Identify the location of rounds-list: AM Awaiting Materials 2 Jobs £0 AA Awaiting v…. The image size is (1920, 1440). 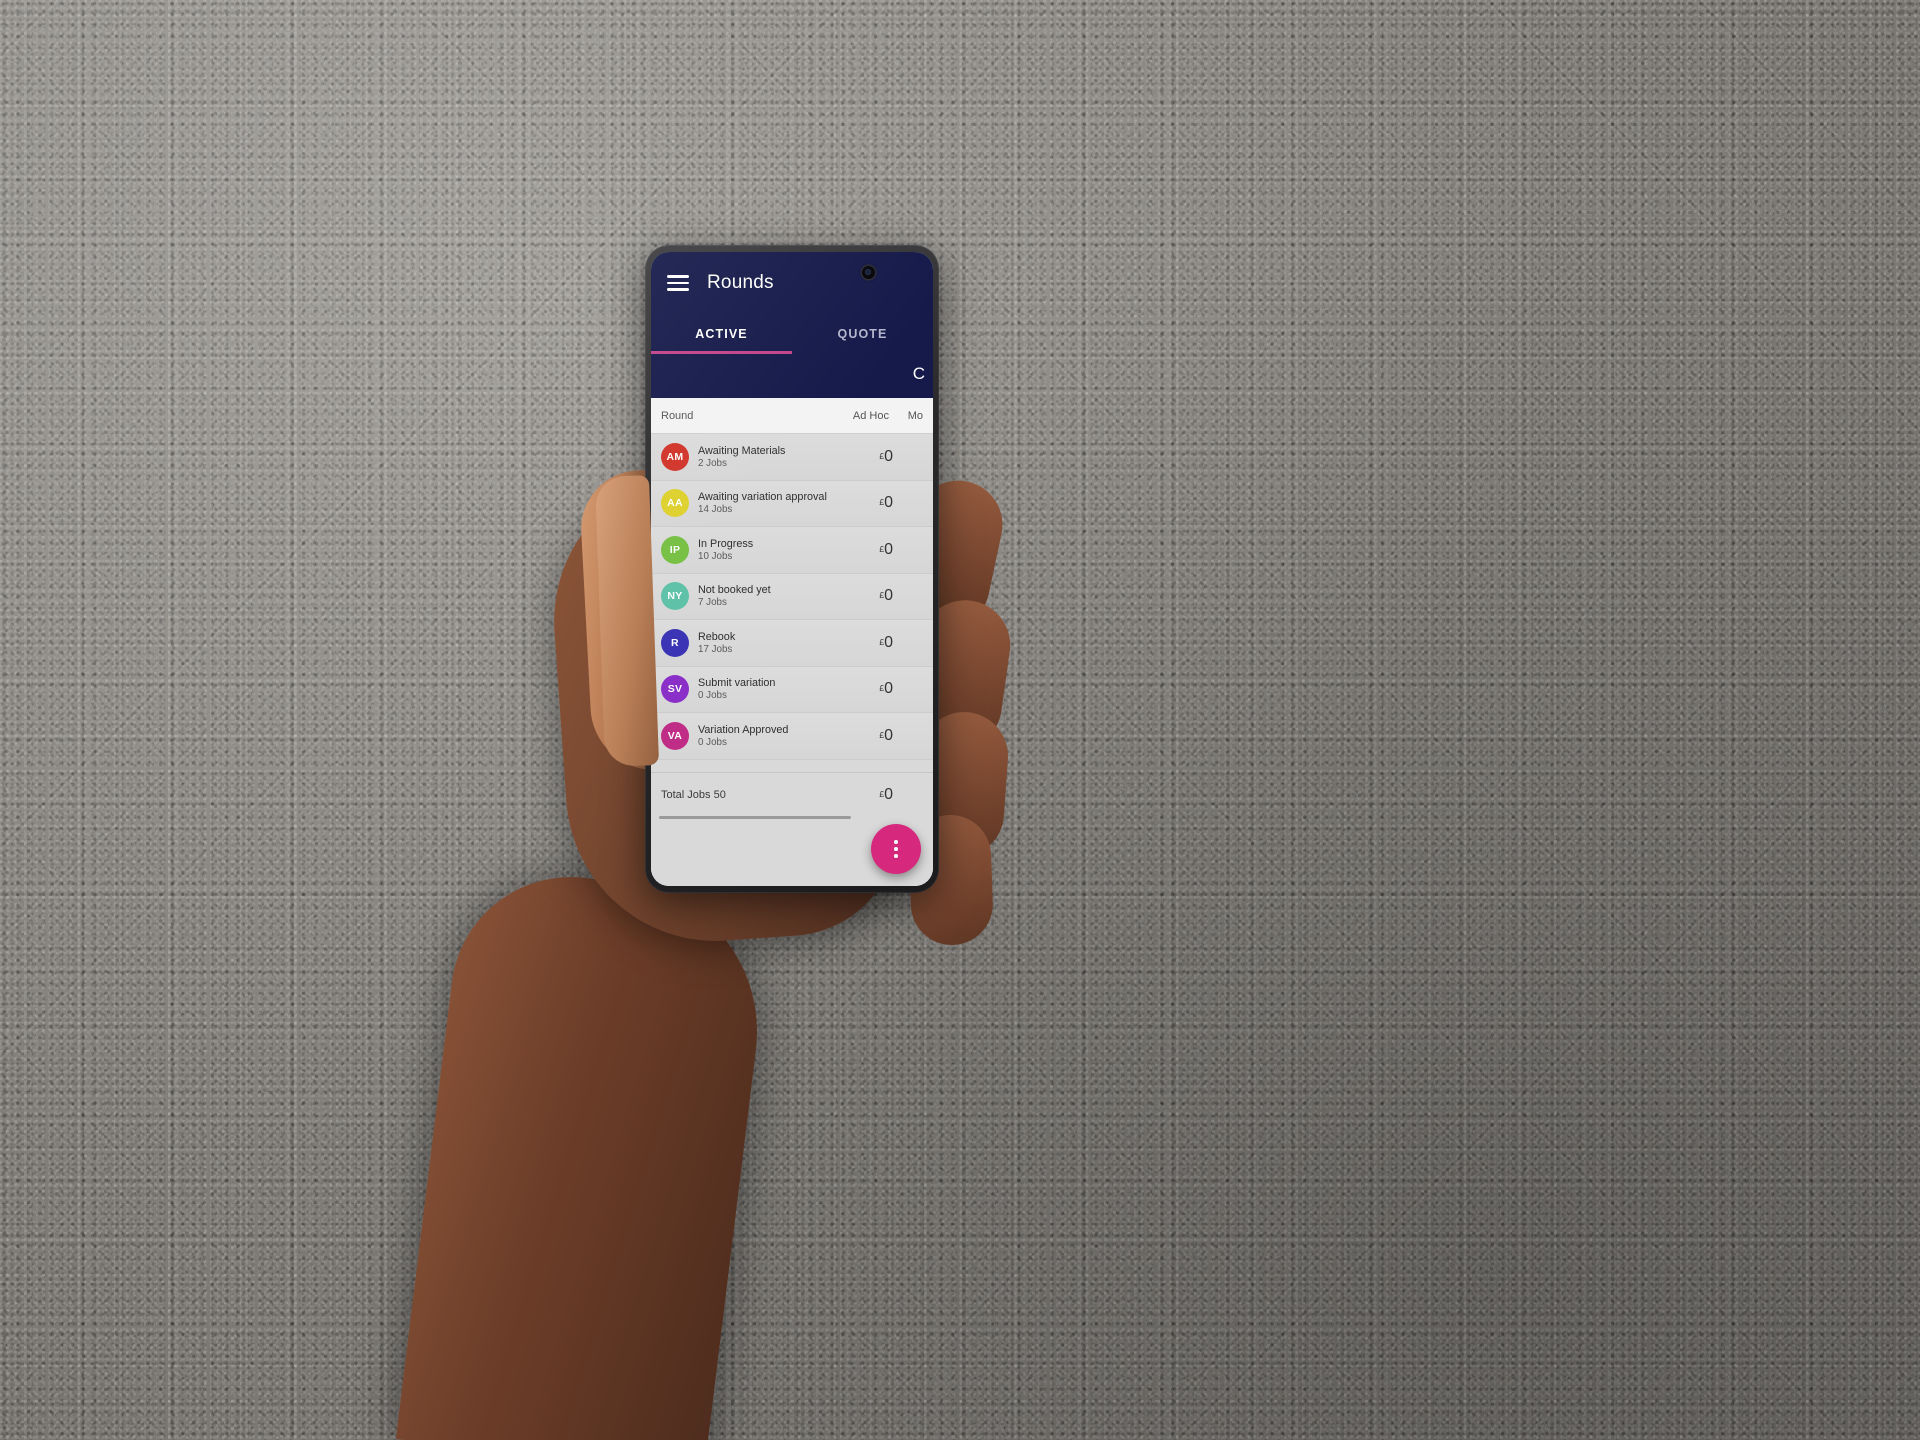
(792, 603).